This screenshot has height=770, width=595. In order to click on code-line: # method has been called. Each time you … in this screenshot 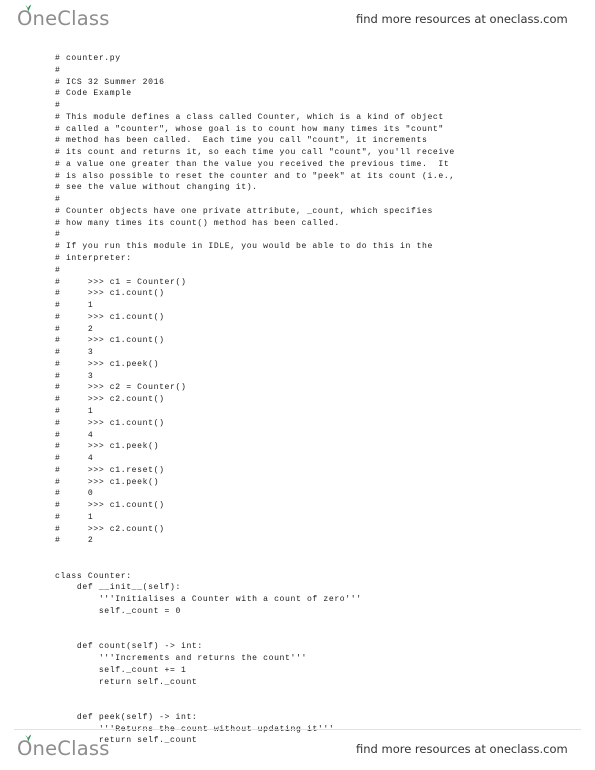, I will do `click(241, 141)`.